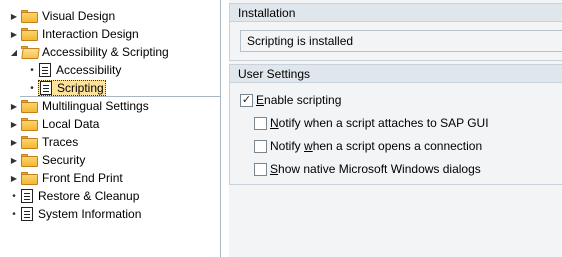 The image size is (562, 257). I want to click on tree-item-label: Accessibility, so click(89, 70).